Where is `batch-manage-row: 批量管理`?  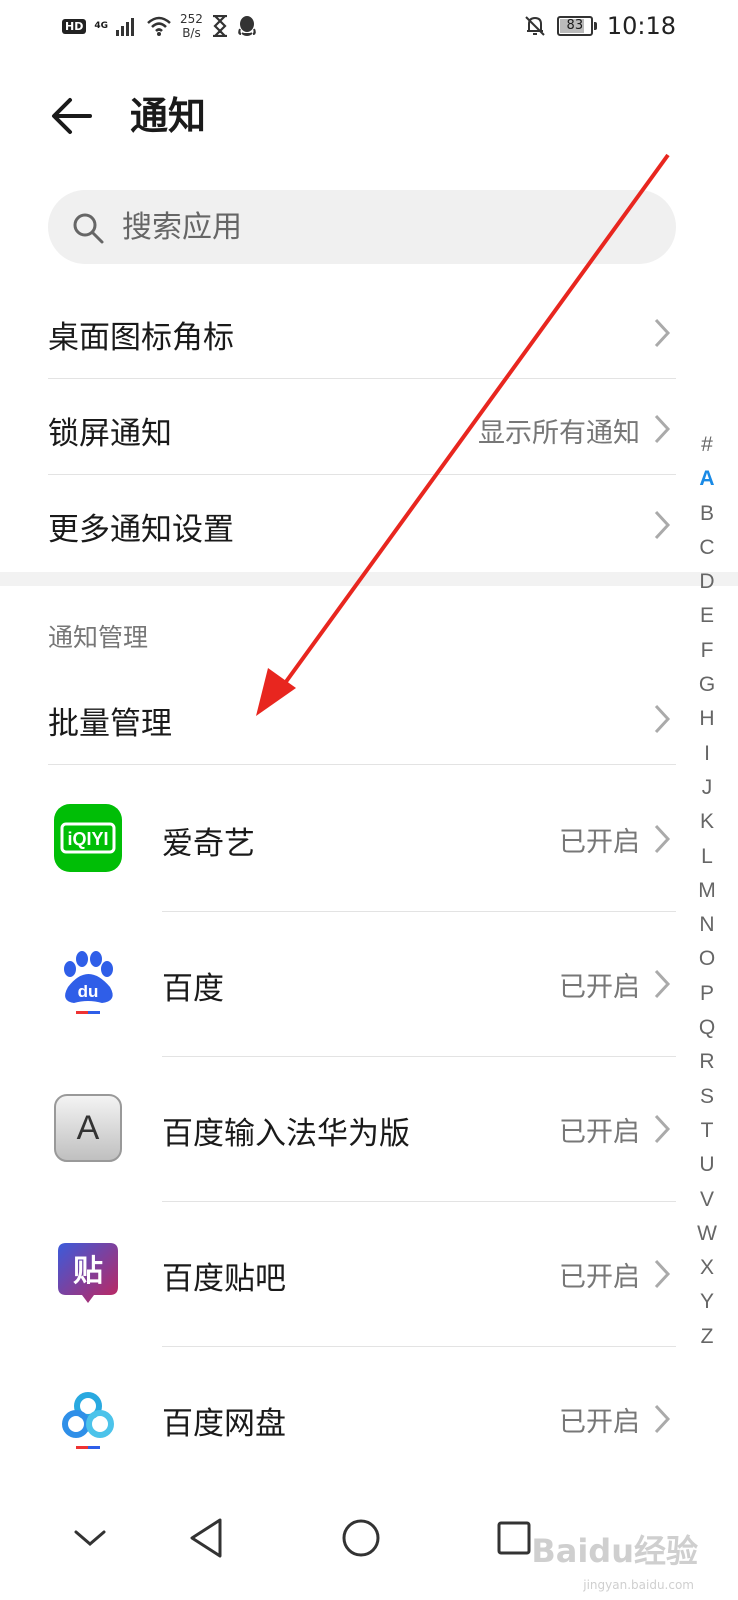
batch-manage-row: 批量管理 is located at coordinates (362, 725).